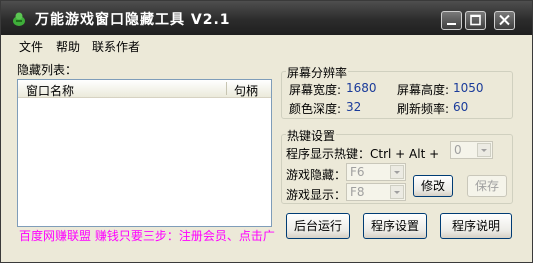 The height and width of the screenshot is (263, 533). I want to click on hide-game-label: 游戏隐藏：, so click(316, 175).